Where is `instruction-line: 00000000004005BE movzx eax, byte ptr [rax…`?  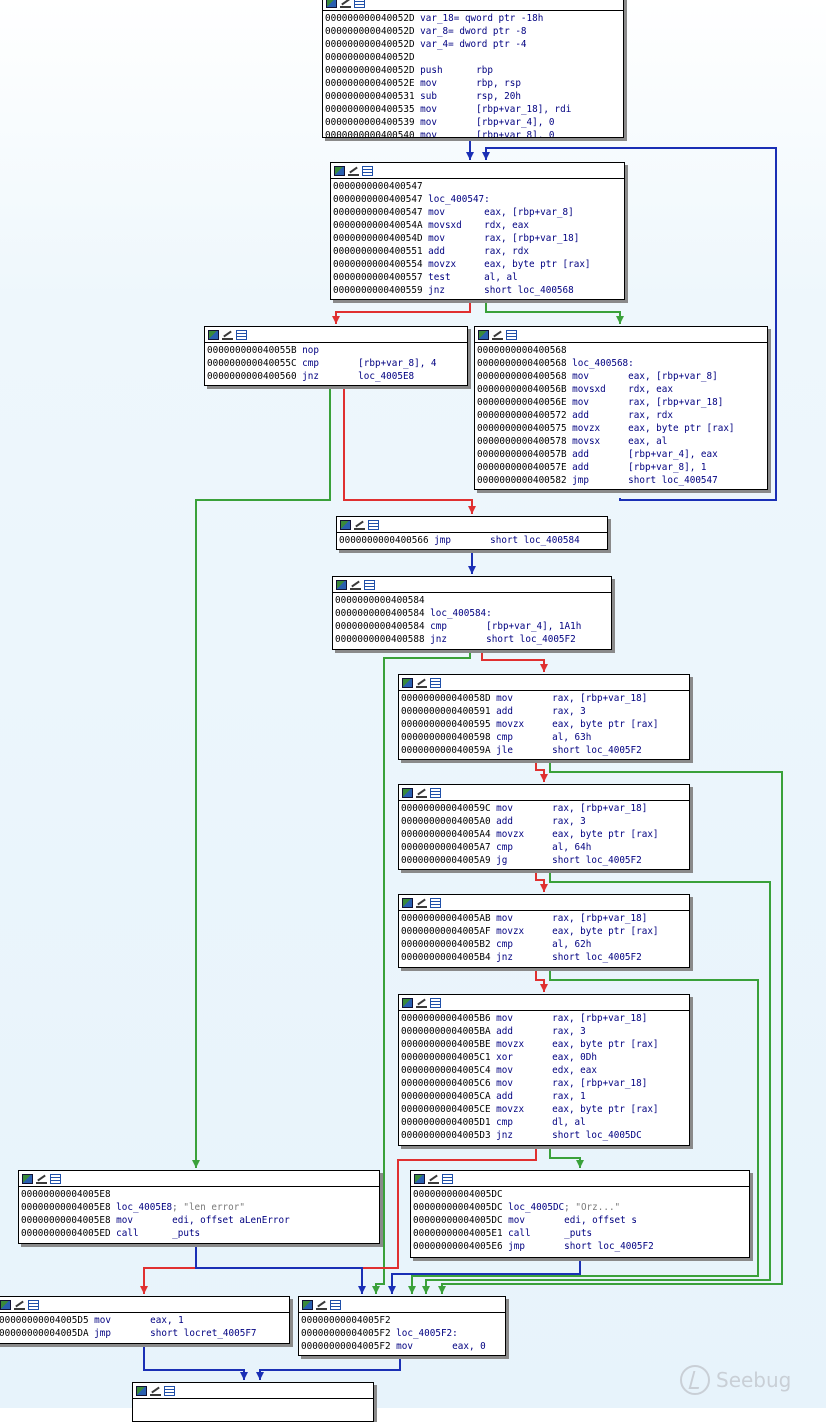
instruction-line: 00000000004005BE movzx eax, byte ptr [rax… is located at coordinates (545, 1044).